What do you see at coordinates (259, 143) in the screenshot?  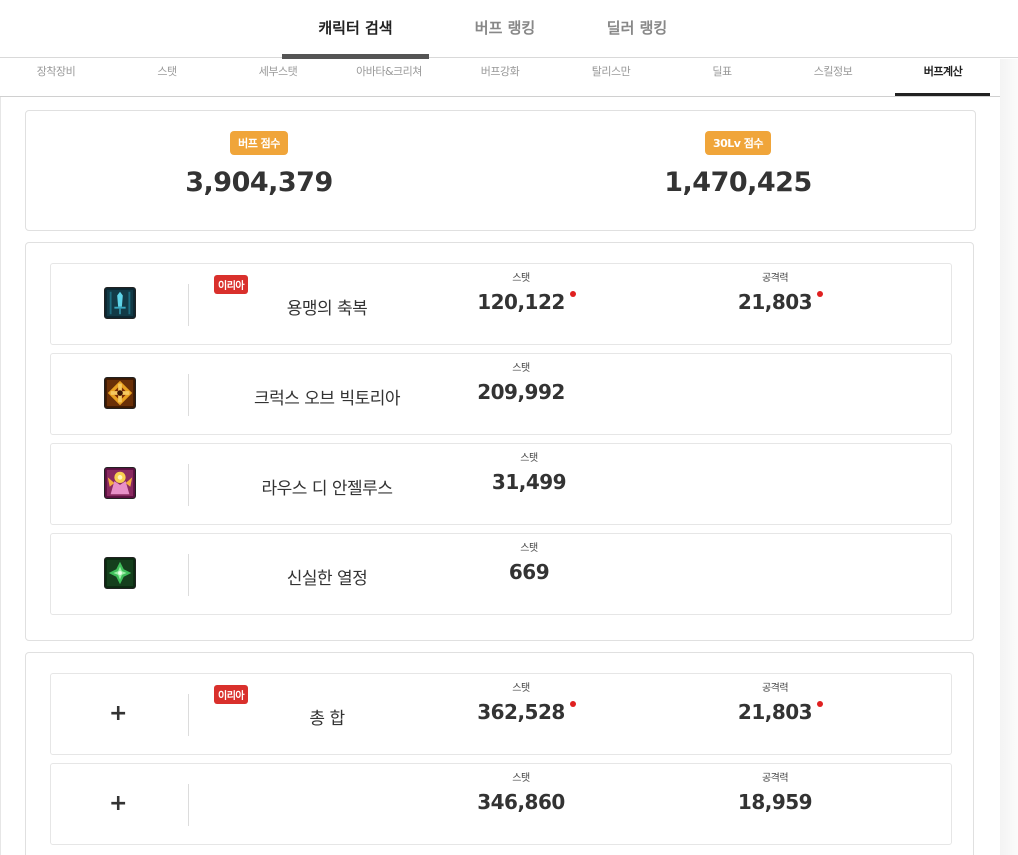 I see `buff-score-label: 버프 점수` at bounding box center [259, 143].